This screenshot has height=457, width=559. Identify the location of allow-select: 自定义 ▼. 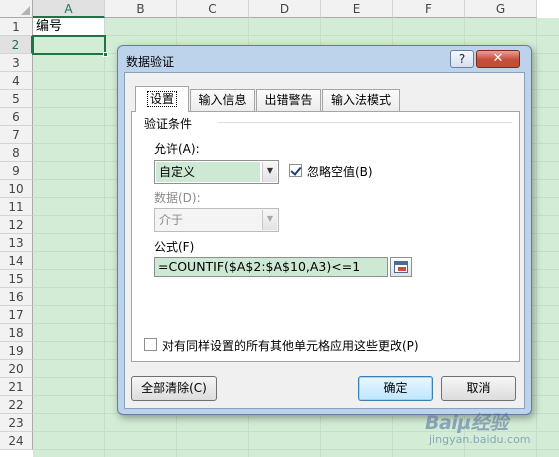
(216, 172).